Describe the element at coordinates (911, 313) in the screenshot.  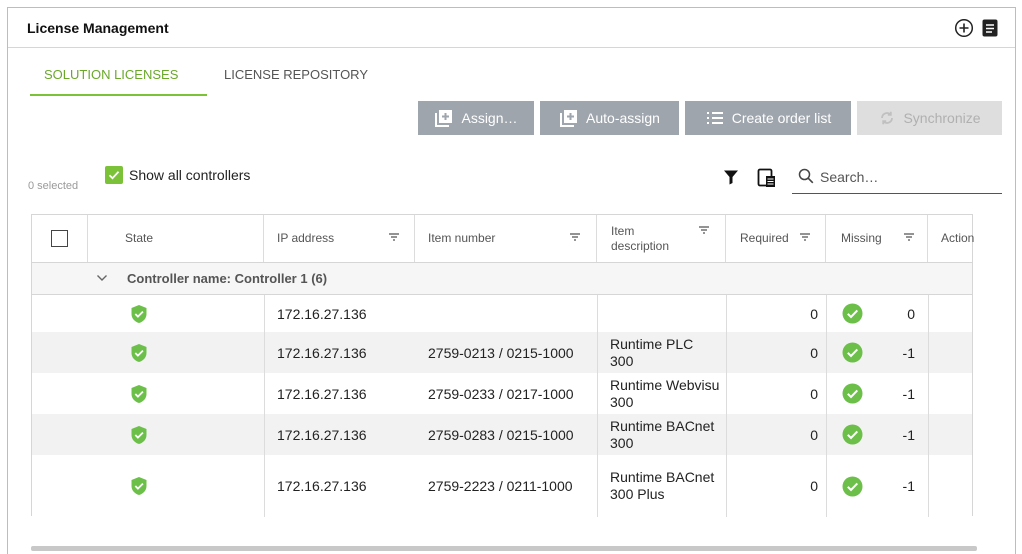
I see `missing-cell: 0` at that location.